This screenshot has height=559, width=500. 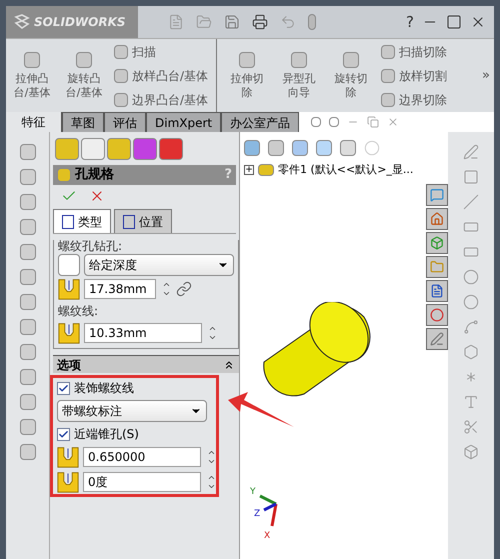 What do you see at coordinates (106, 434) in the screenshot?
I see `checkbox-label: 近端锥孔(S)` at bounding box center [106, 434].